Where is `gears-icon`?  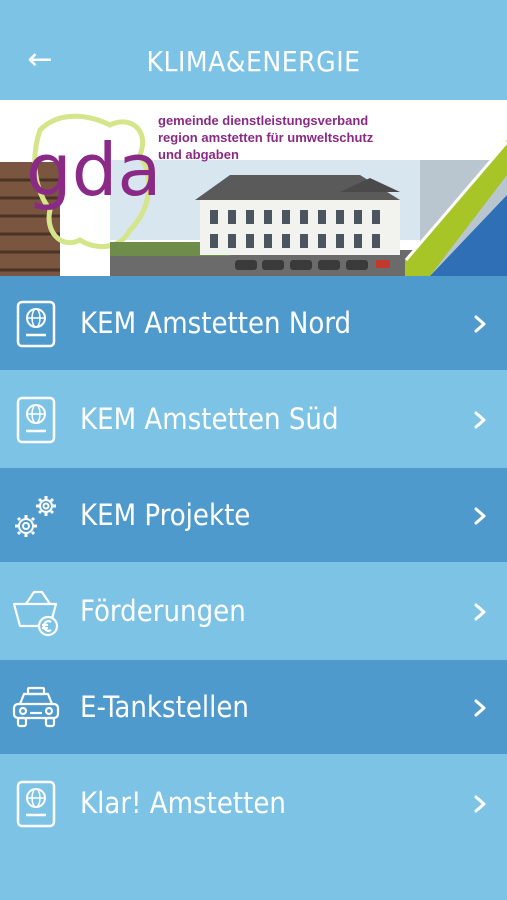 gears-icon is located at coordinates (35, 516).